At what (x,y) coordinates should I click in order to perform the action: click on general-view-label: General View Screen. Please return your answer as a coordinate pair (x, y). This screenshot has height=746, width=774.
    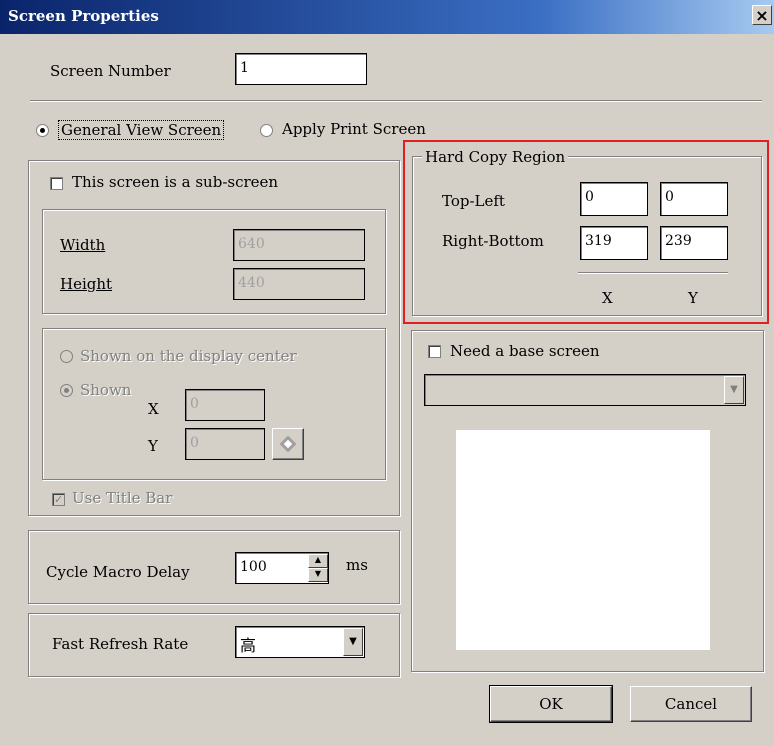
    Looking at the image, I should click on (141, 130).